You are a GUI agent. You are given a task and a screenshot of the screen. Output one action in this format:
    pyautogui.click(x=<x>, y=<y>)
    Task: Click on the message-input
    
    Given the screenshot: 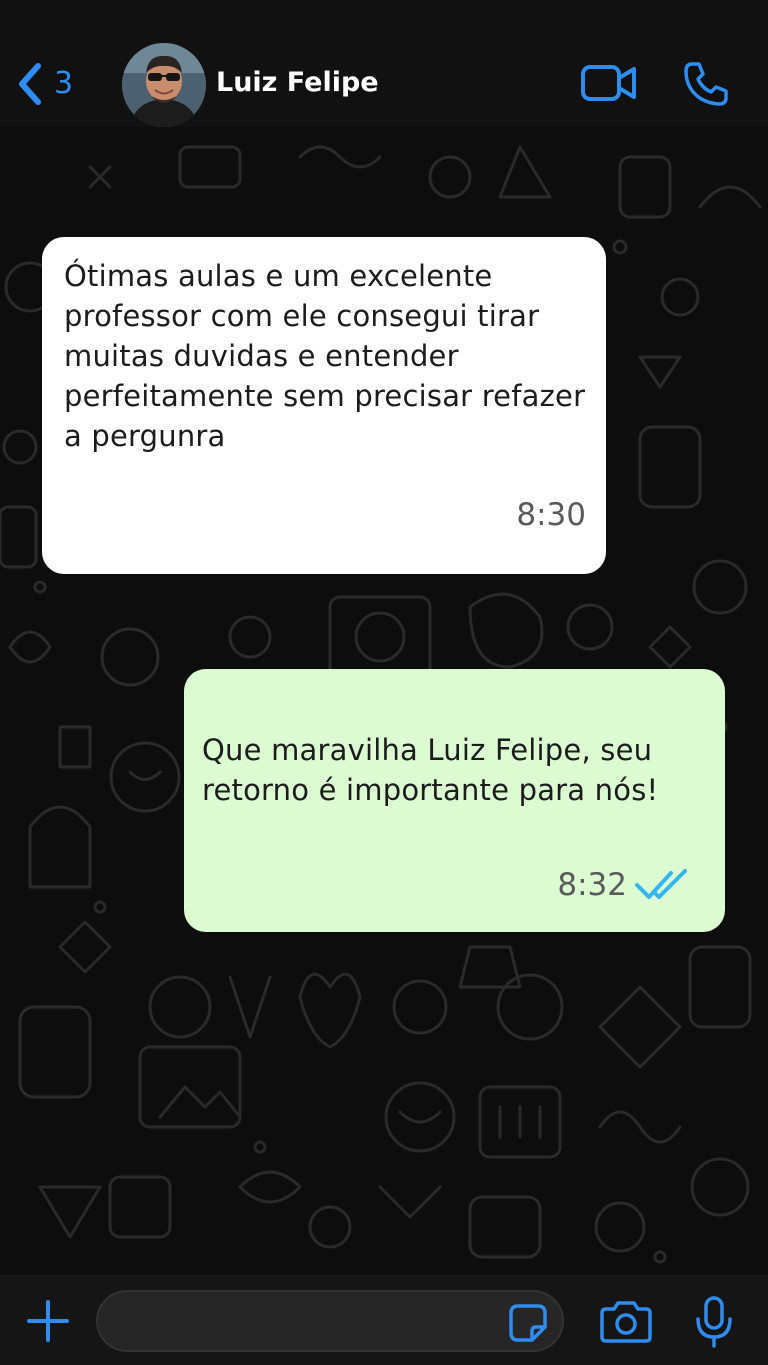 What is the action you would take?
    pyautogui.click(x=330, y=1321)
    